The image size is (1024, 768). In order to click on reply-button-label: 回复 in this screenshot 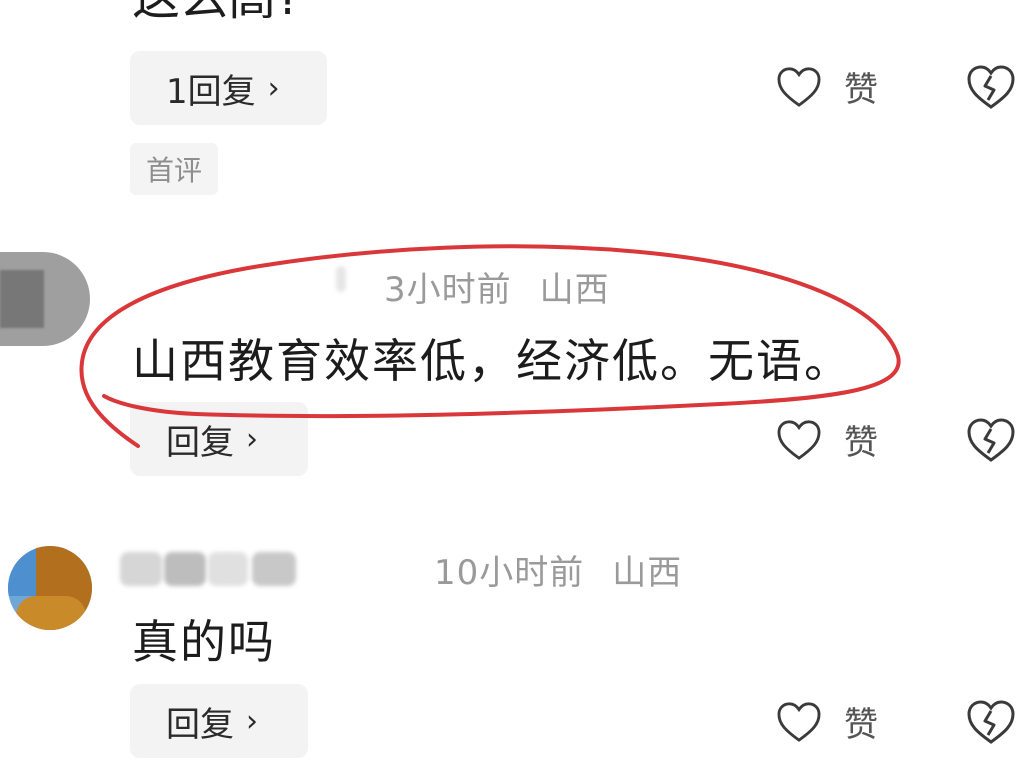, I will do `click(200, 724)`.